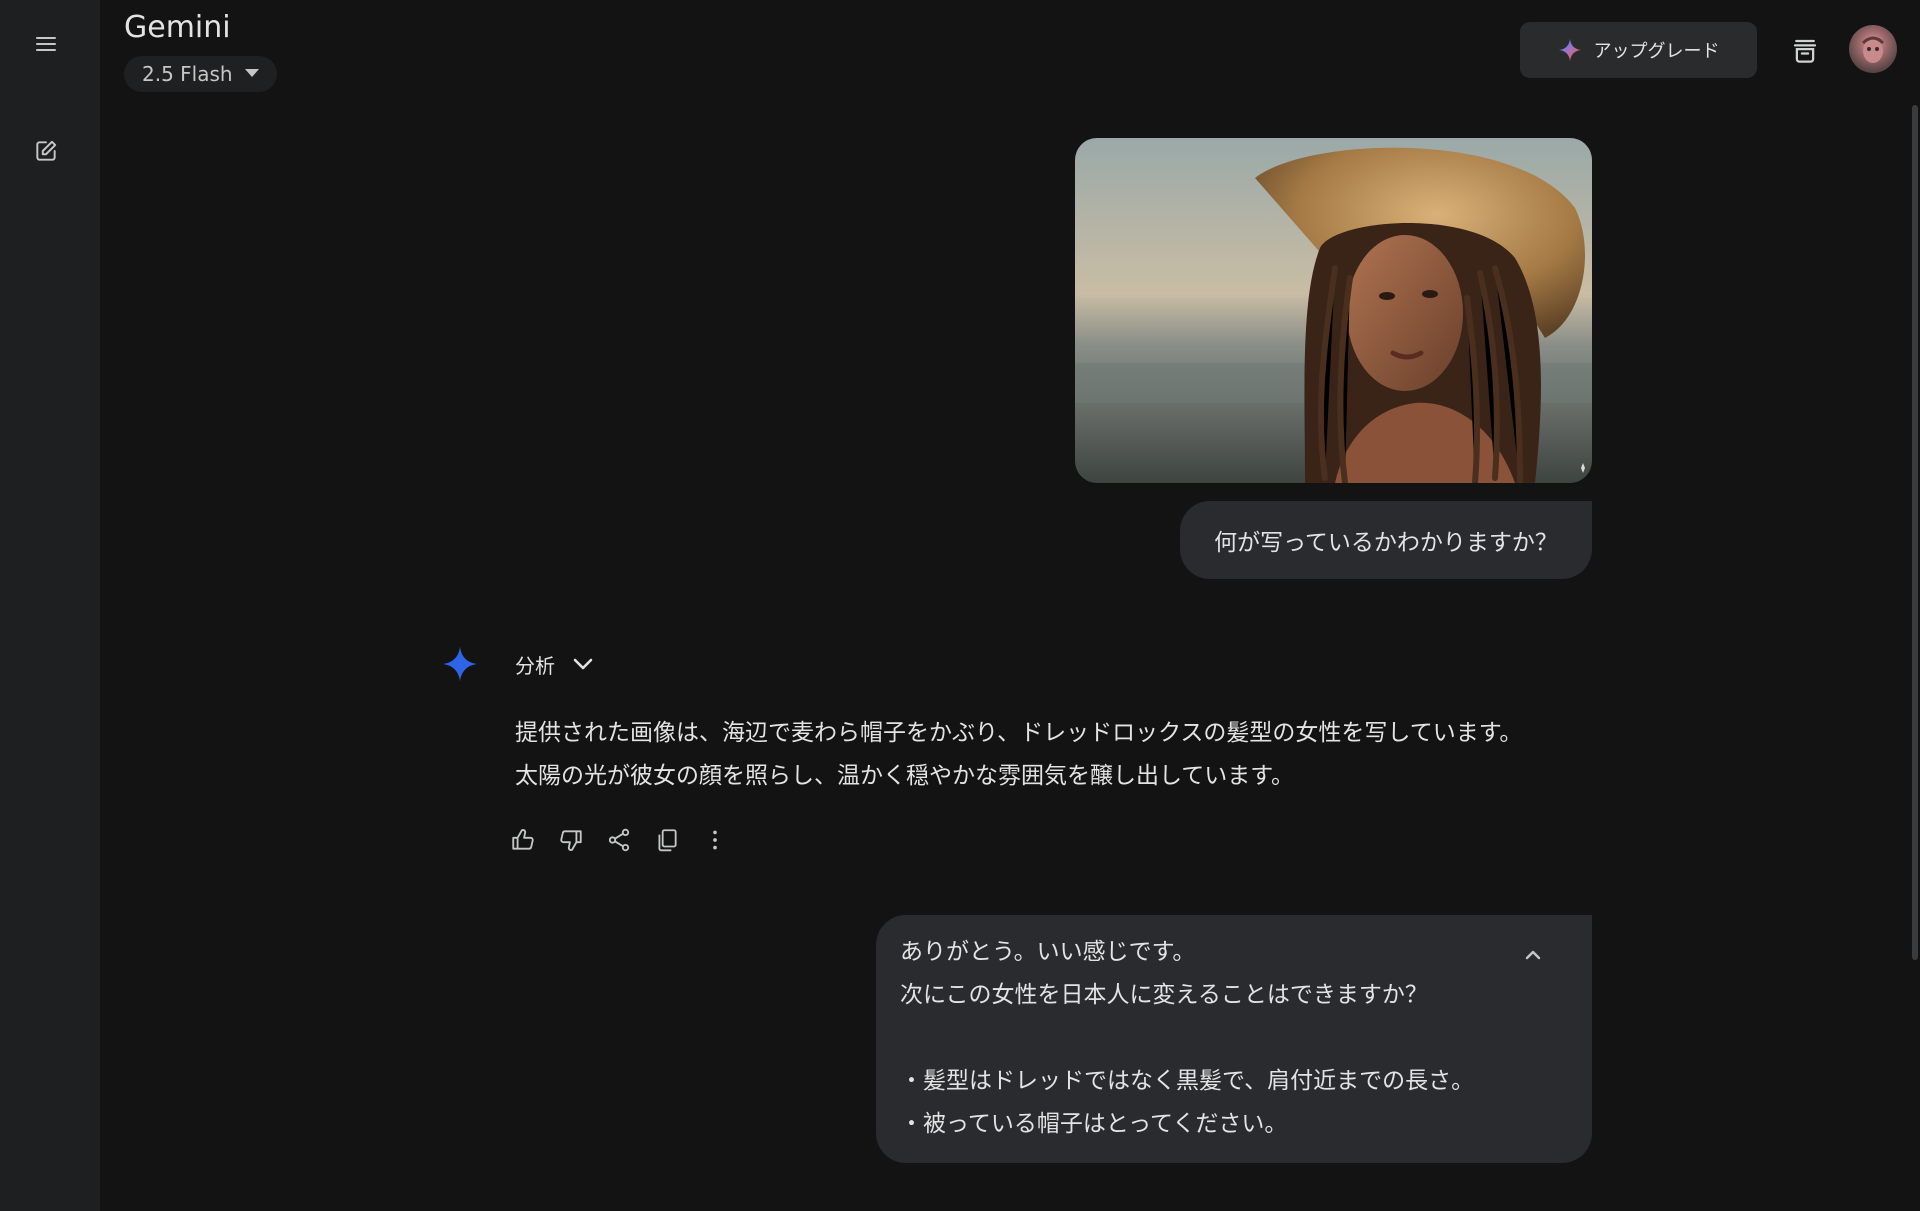  I want to click on upgrade-button: アップグレード, so click(1638, 50).